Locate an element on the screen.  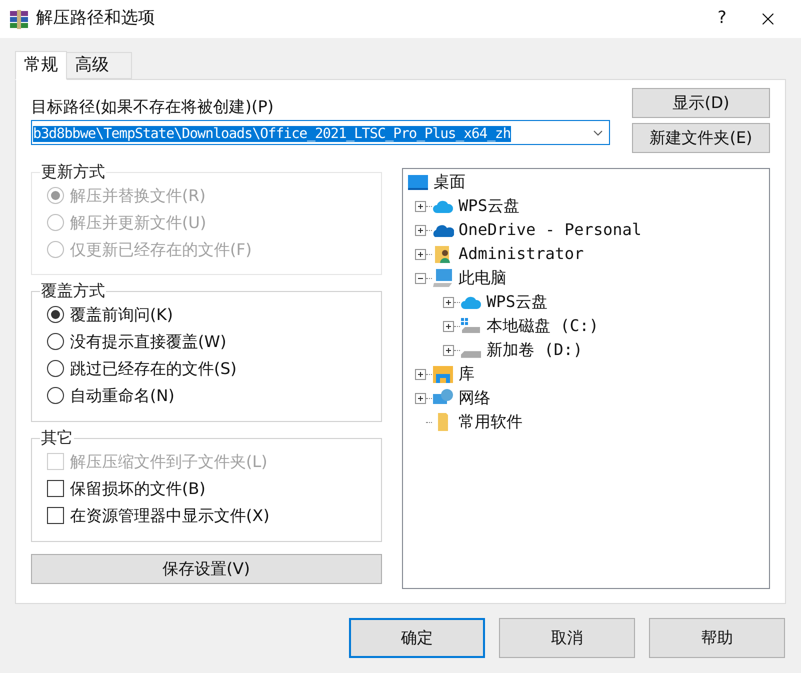
archive-icon is located at coordinates (19, 19).